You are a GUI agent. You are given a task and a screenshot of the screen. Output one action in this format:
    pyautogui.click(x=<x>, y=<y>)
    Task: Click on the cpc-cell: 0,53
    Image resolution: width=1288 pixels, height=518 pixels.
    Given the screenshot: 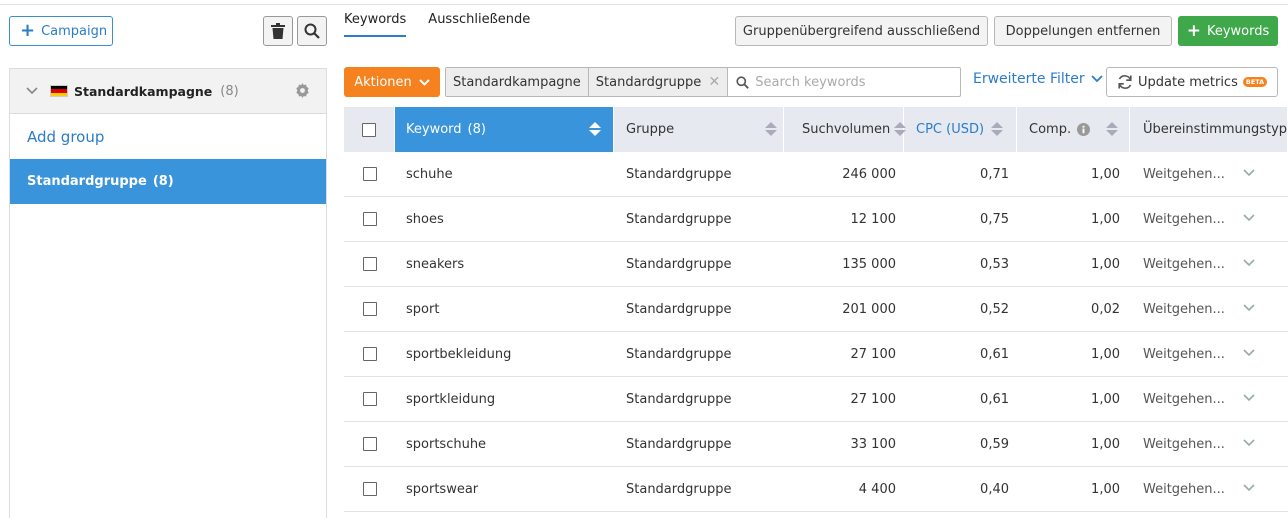 What is the action you would take?
    pyautogui.click(x=994, y=264)
    